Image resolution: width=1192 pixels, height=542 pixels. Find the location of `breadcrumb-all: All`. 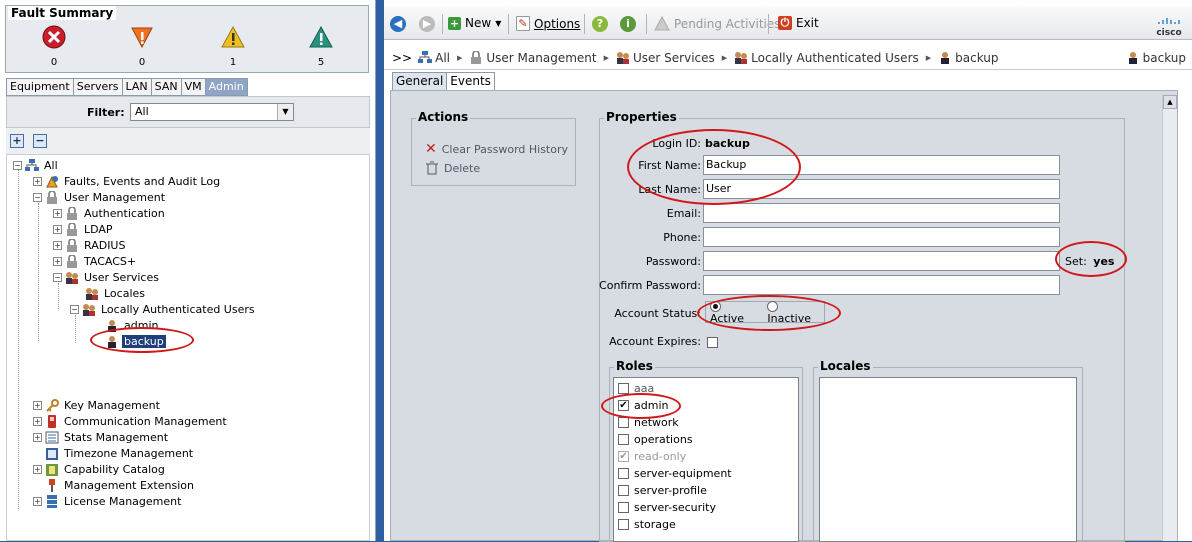

breadcrumb-all: All is located at coordinates (434, 58).